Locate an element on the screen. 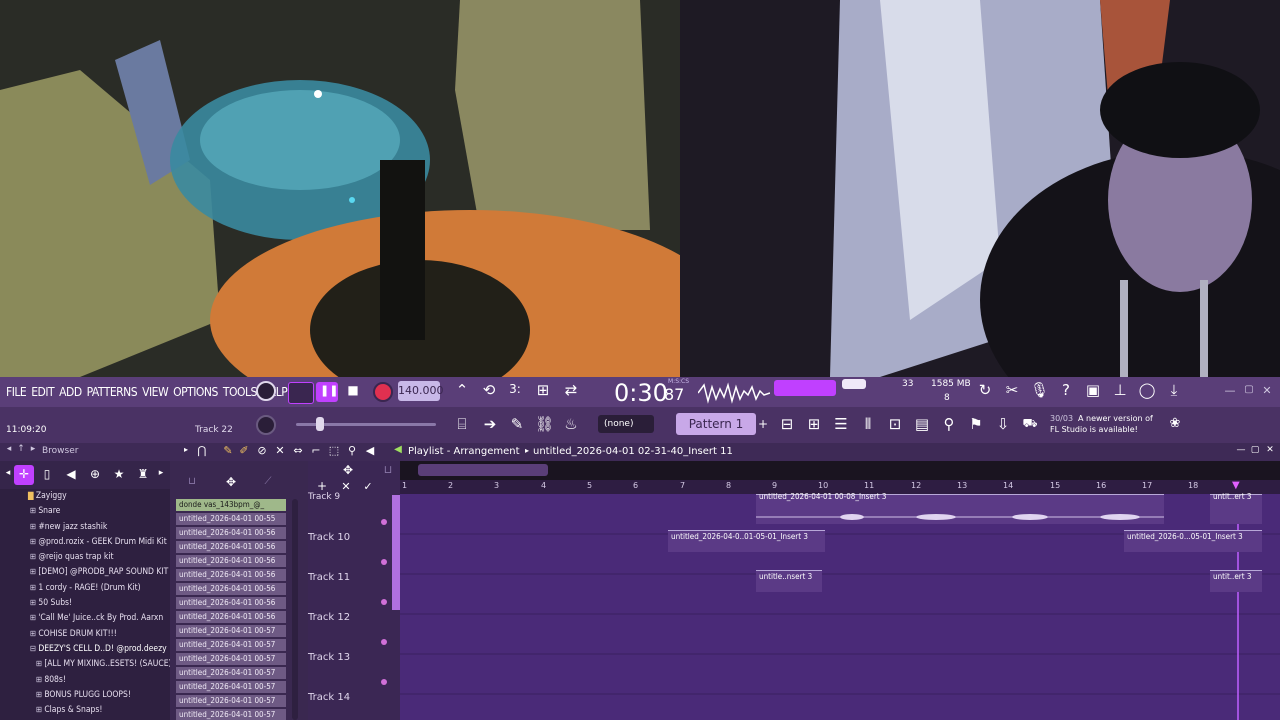 The image size is (1280, 720). master-pitch-handle is located at coordinates (320, 424).